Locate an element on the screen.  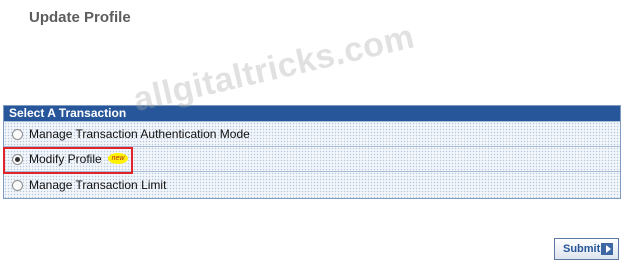
option-row-modify-profile: Modify Profile is located at coordinates (312, 158).